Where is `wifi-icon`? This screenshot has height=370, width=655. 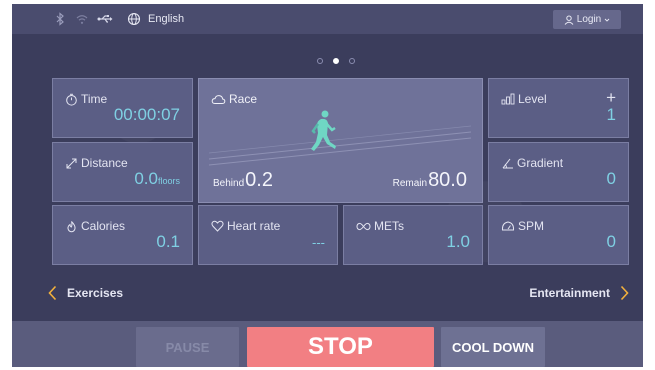 wifi-icon is located at coordinates (82, 19).